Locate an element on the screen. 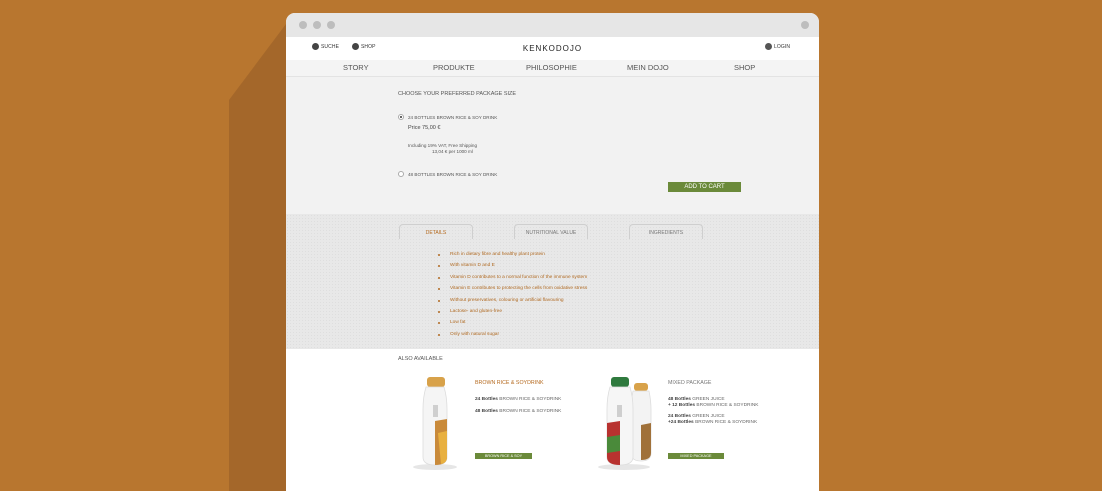  mixed-package-bottles-image is located at coordinates (629, 423).